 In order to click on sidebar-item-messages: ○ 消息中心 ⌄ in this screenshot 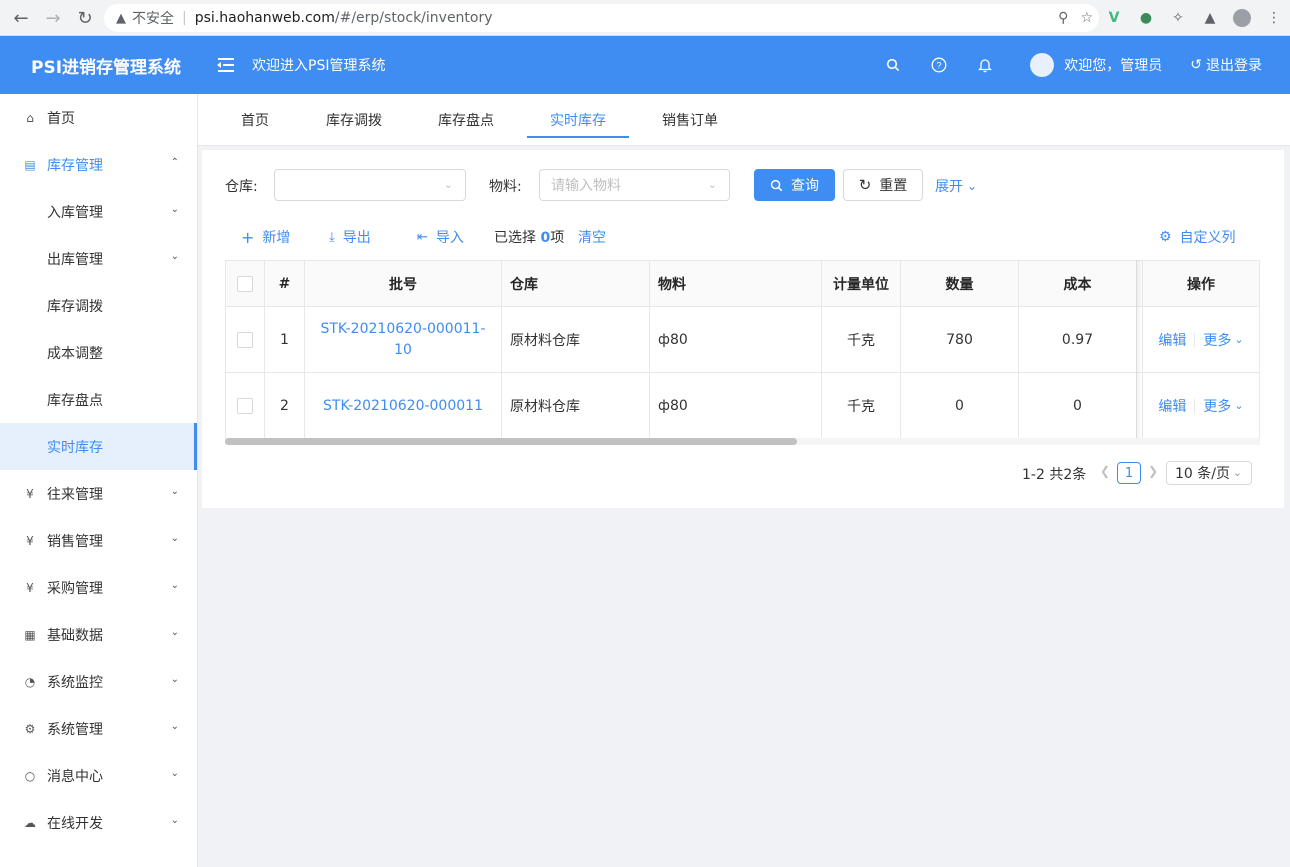, I will do `click(98, 775)`.